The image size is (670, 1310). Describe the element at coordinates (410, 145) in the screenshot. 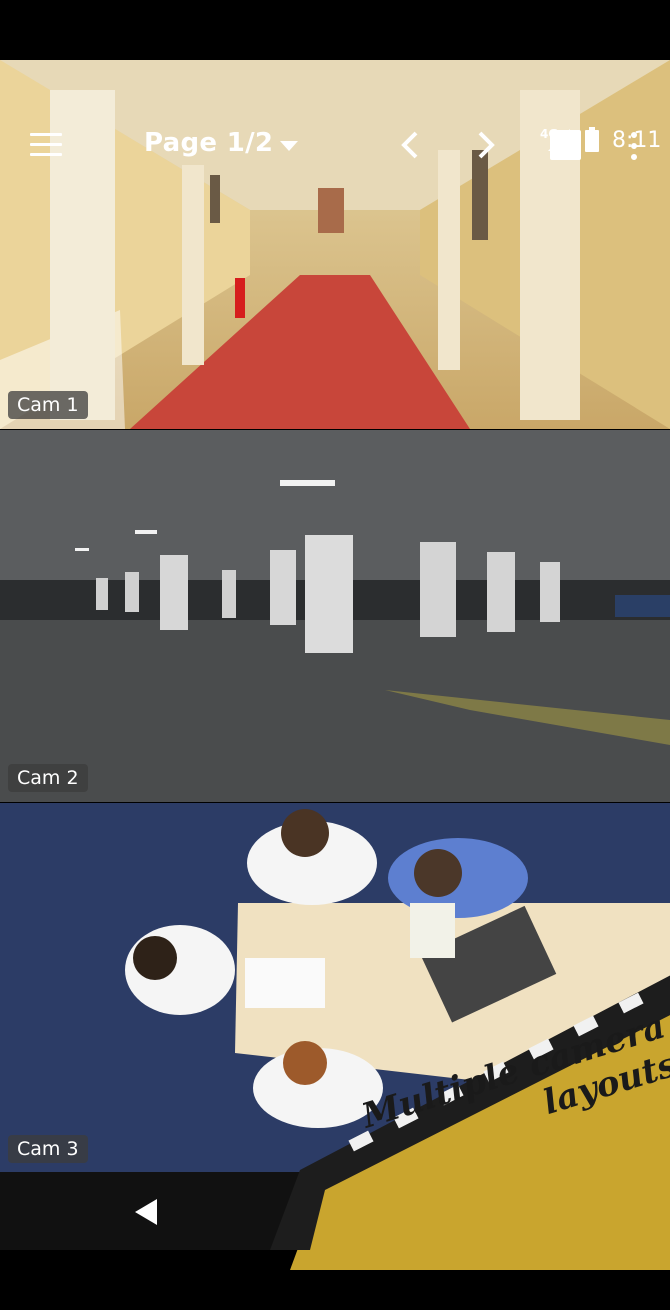

I see `chevron-left-icon` at that location.